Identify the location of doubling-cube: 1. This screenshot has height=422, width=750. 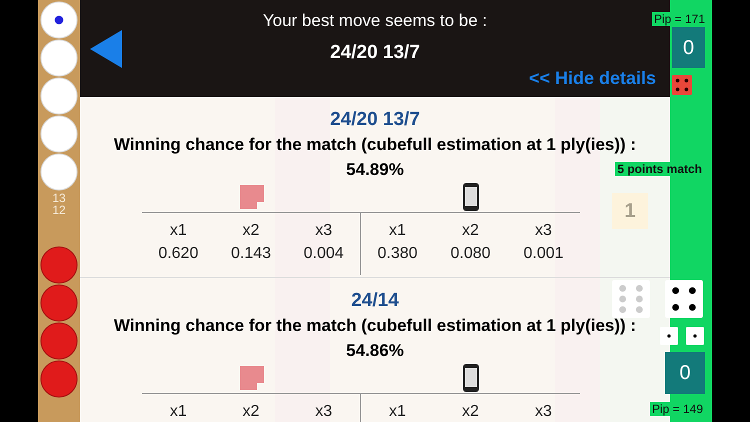
(630, 211).